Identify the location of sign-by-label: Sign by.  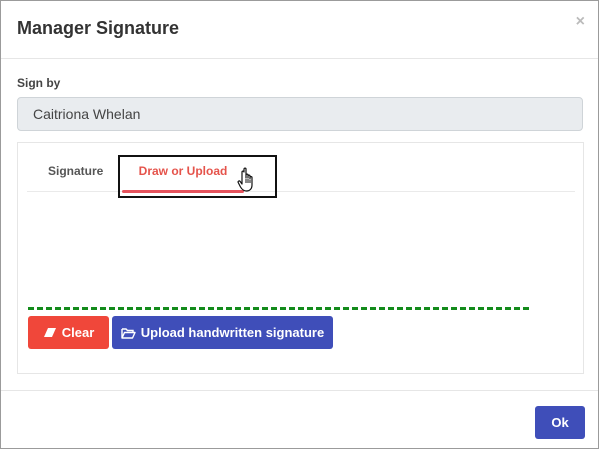
(39, 83).